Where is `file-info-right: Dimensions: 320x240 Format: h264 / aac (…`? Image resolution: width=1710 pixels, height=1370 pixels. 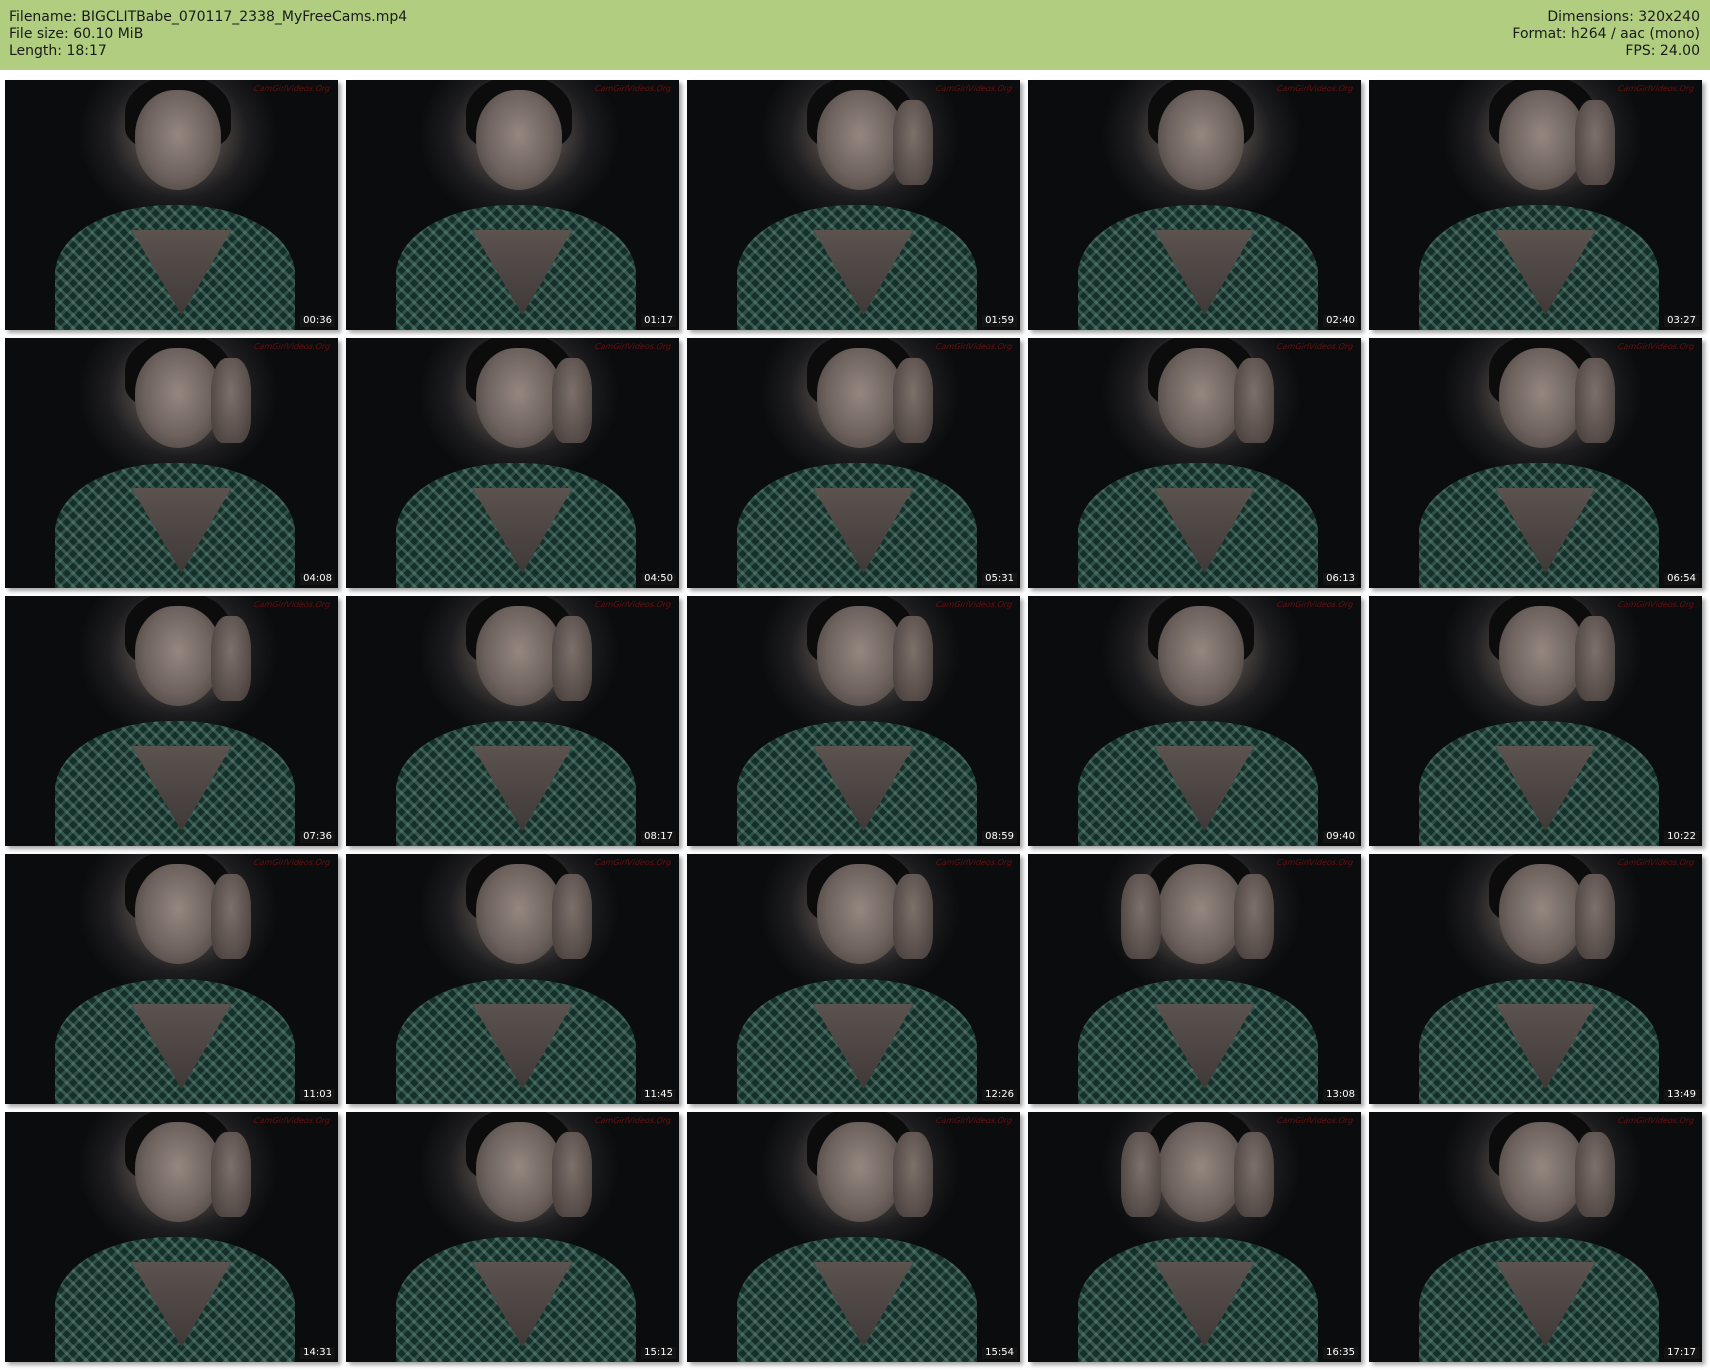
file-info-right: Dimensions: 320x240 Format: h264 / aac (… is located at coordinates (1606, 34).